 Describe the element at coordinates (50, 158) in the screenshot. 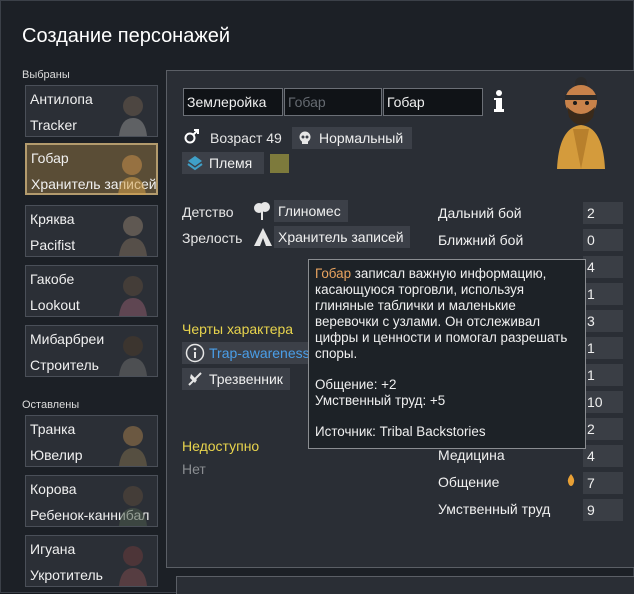

I see `pawn-name: Гобар` at that location.